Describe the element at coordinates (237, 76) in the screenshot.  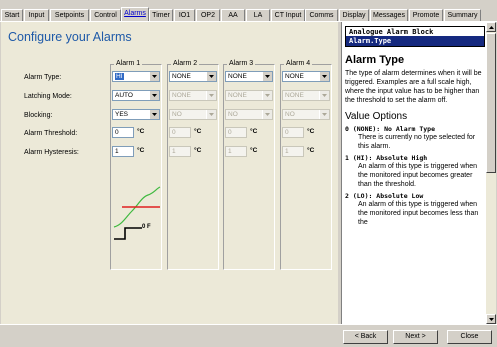
I see `alarm-3-type-value: NONE` at that location.